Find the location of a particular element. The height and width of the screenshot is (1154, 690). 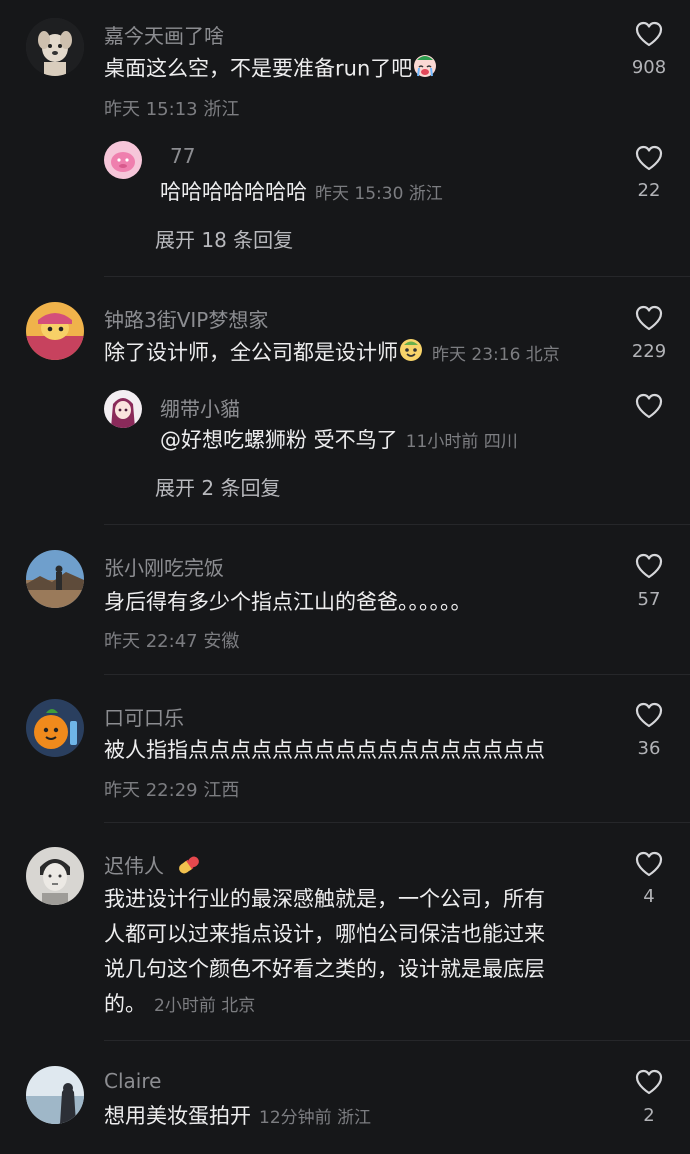

comment-text: 桌面这么空，不是要准备run了吧 is located at coordinates (271, 69).